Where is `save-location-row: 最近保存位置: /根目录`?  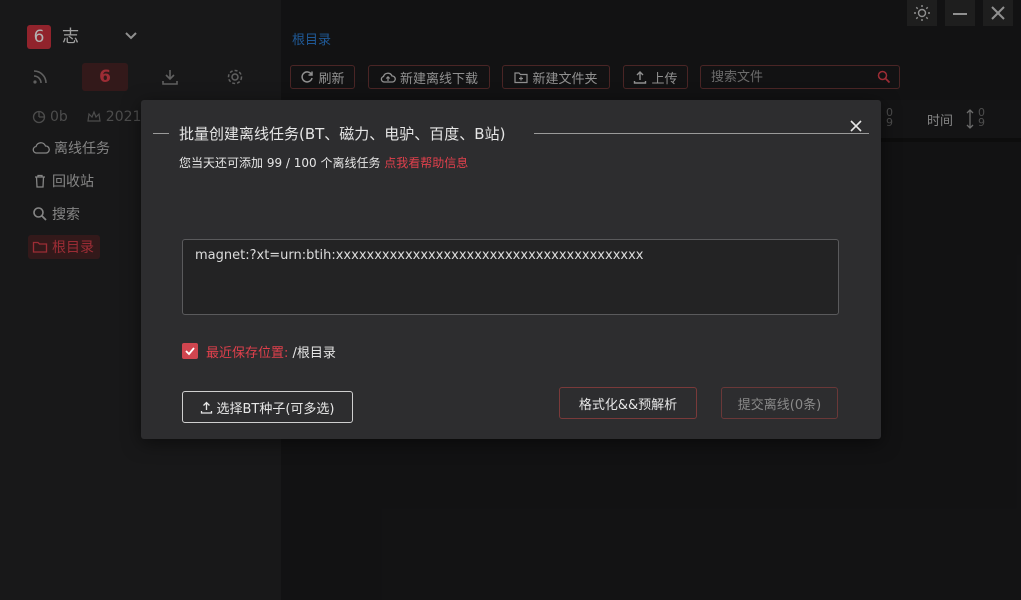 save-location-row: 最近保存位置: /根目录 is located at coordinates (271, 351).